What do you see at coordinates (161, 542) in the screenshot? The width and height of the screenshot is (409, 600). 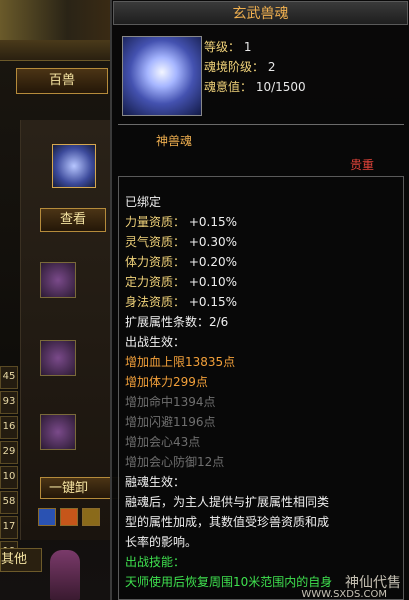 I see `fuse-desc-3: 长率的影响。` at bounding box center [161, 542].